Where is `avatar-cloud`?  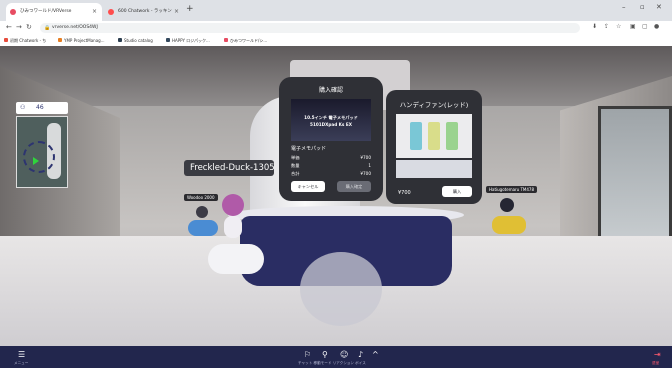 avatar-cloud is located at coordinates (236, 259).